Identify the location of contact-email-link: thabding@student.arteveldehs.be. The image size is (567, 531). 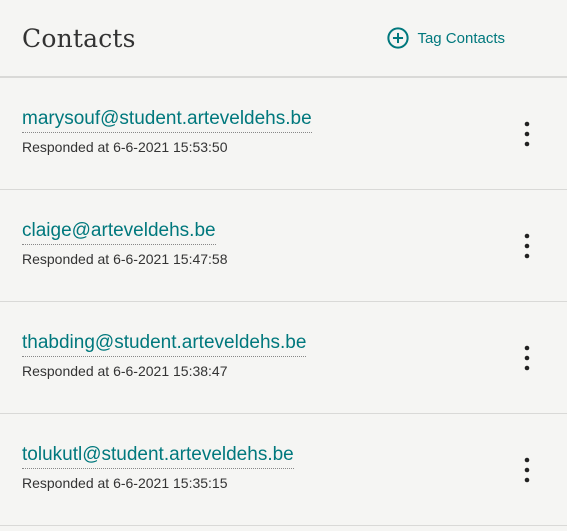
(164, 344).